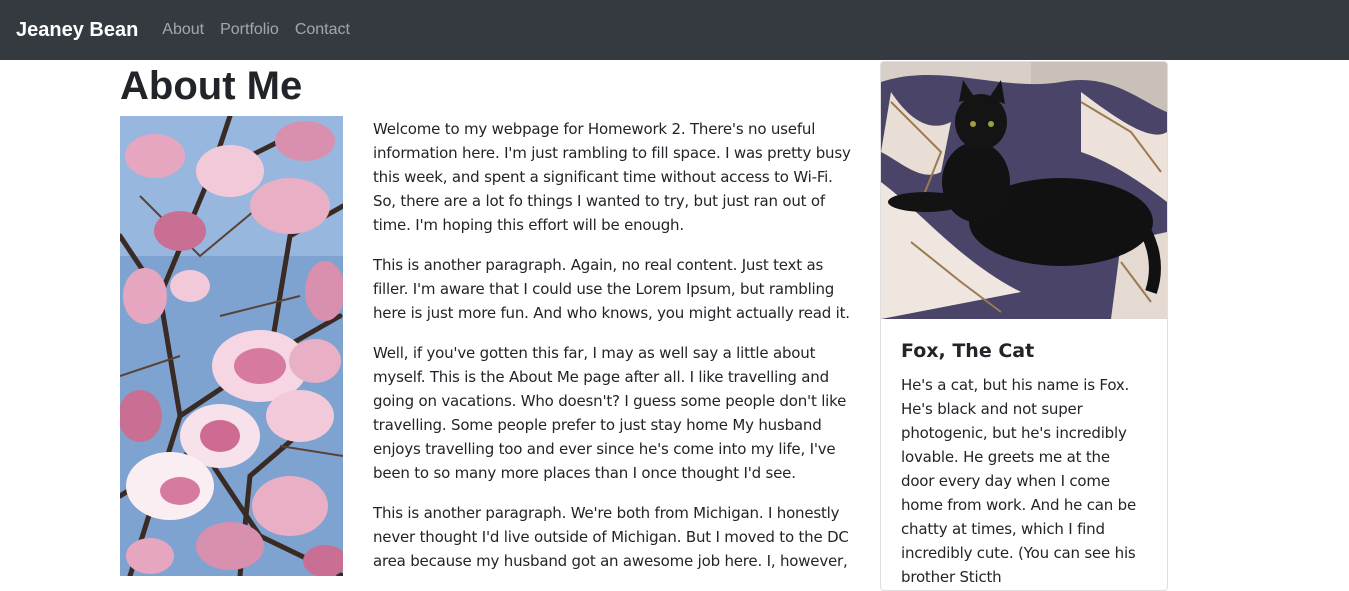  Describe the element at coordinates (77, 30) in the screenshot. I see `brand-link: Jeaney Bean` at that location.